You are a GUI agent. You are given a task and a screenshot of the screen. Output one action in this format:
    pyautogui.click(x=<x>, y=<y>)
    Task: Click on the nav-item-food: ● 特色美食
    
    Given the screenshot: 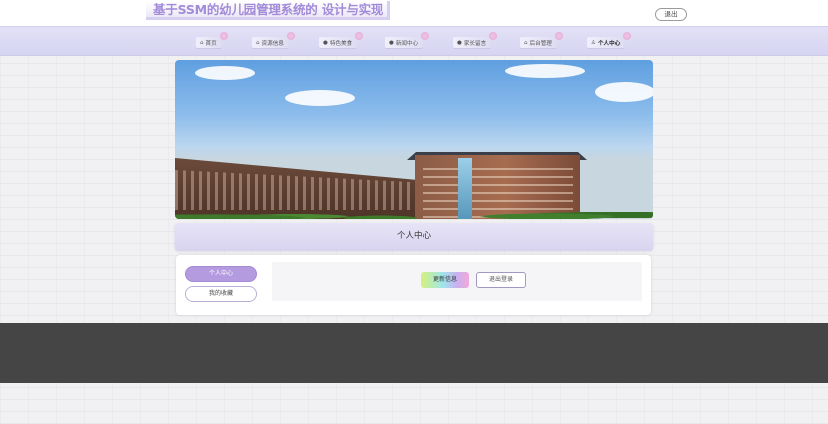 What is the action you would take?
    pyautogui.click(x=338, y=42)
    